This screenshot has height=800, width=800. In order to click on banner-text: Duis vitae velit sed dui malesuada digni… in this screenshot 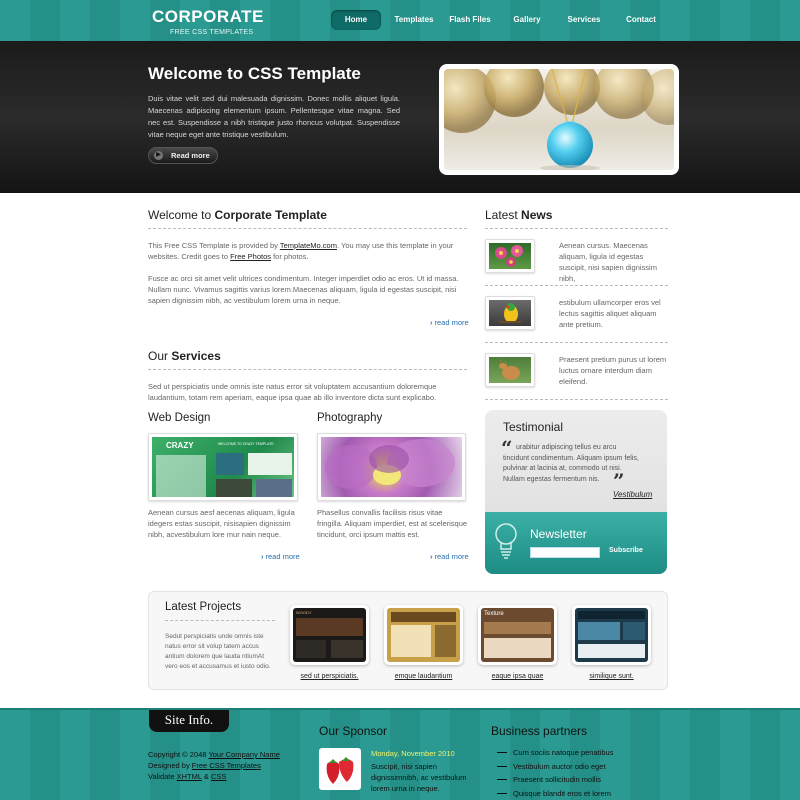, I will do `click(274, 116)`.